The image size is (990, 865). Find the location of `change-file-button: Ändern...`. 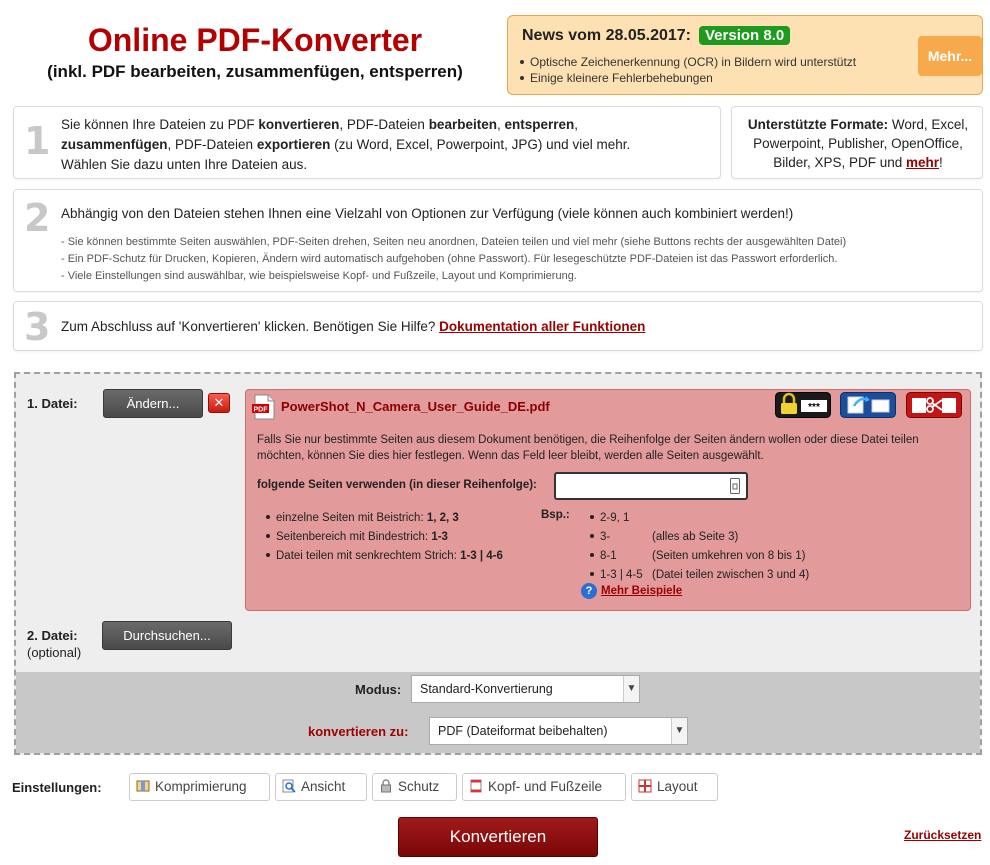

change-file-button: Ändern... is located at coordinates (153, 403).